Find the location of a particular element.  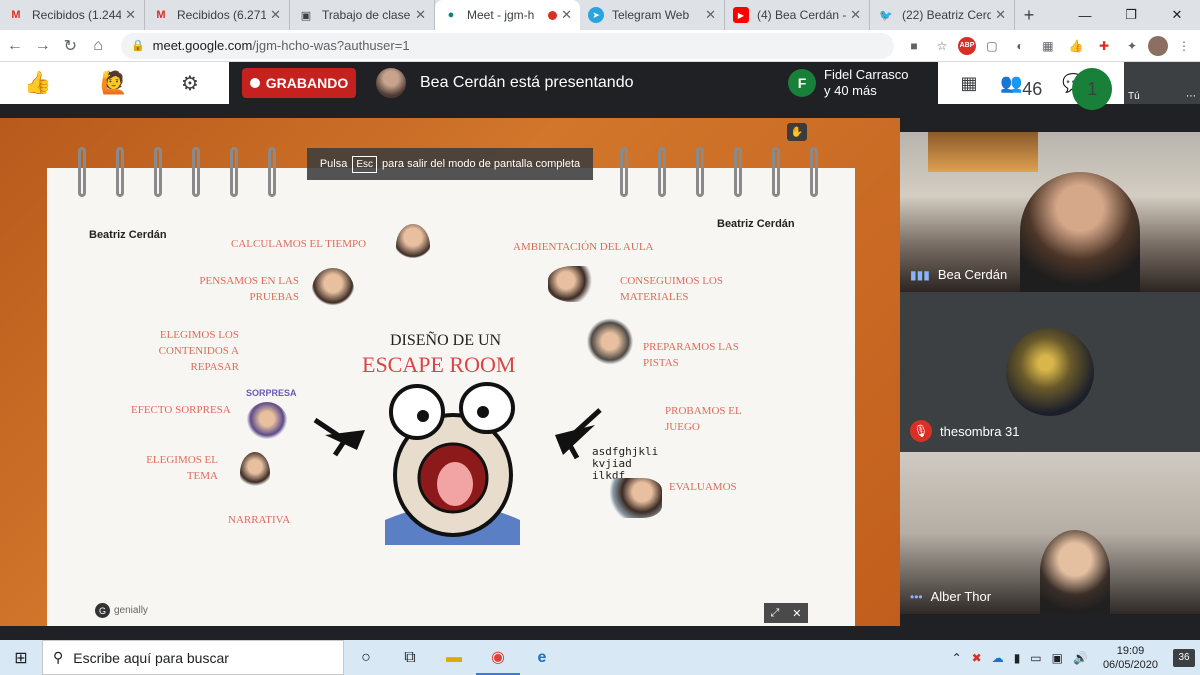

hand-icon: ✋ is located at coordinates (797, 132).